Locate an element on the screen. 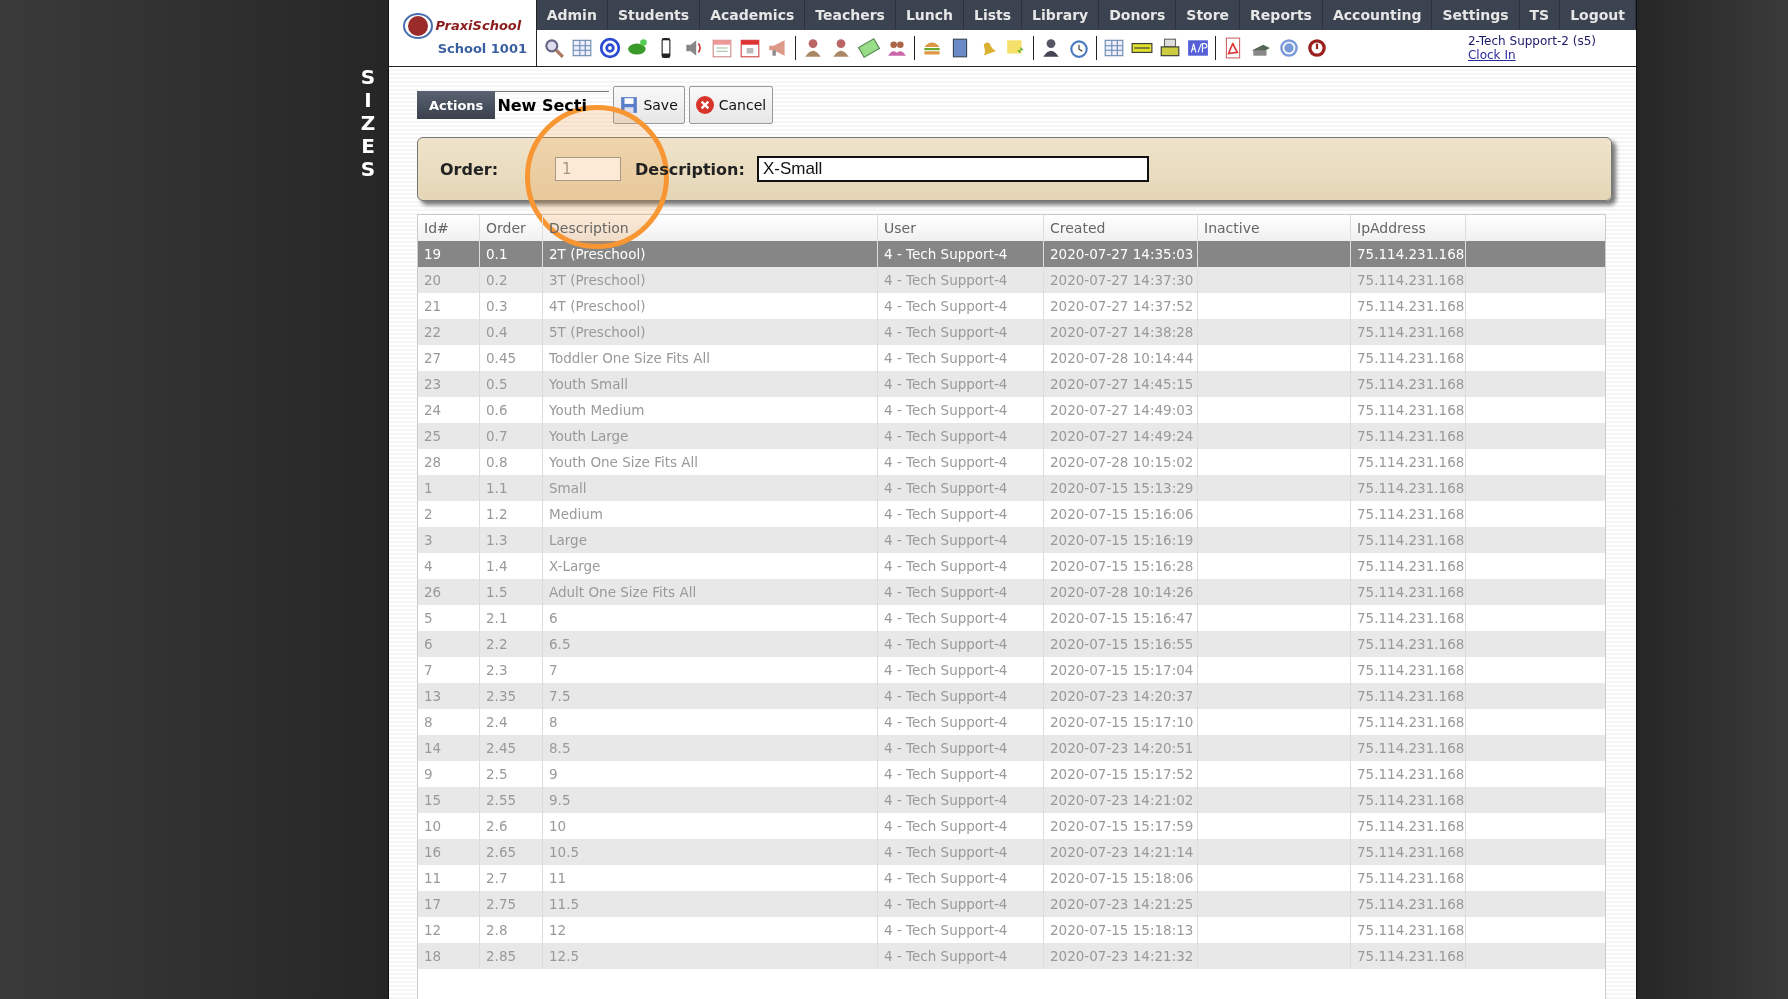 Image resolution: width=1788 pixels, height=999 pixels. table-cell: 2.85 is located at coordinates (511, 956).